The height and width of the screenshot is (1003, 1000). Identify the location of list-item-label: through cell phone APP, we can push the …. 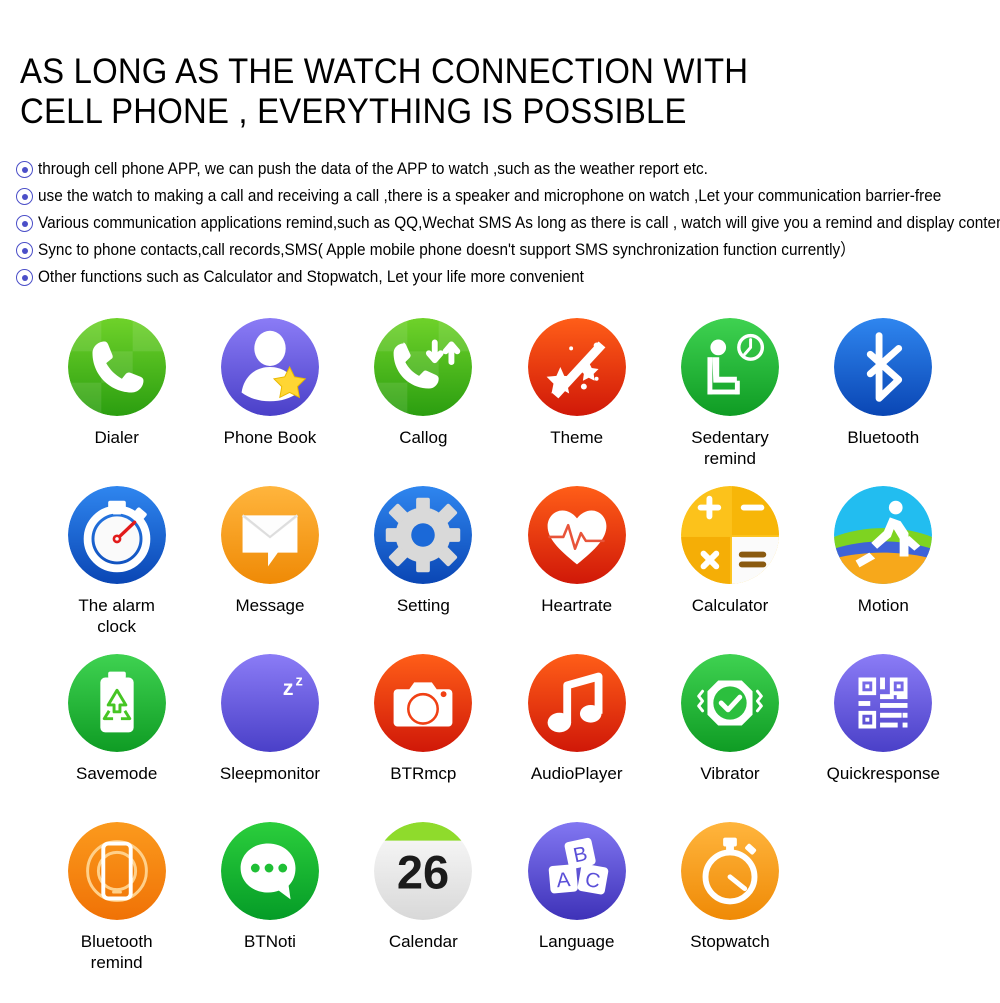
(373, 169).